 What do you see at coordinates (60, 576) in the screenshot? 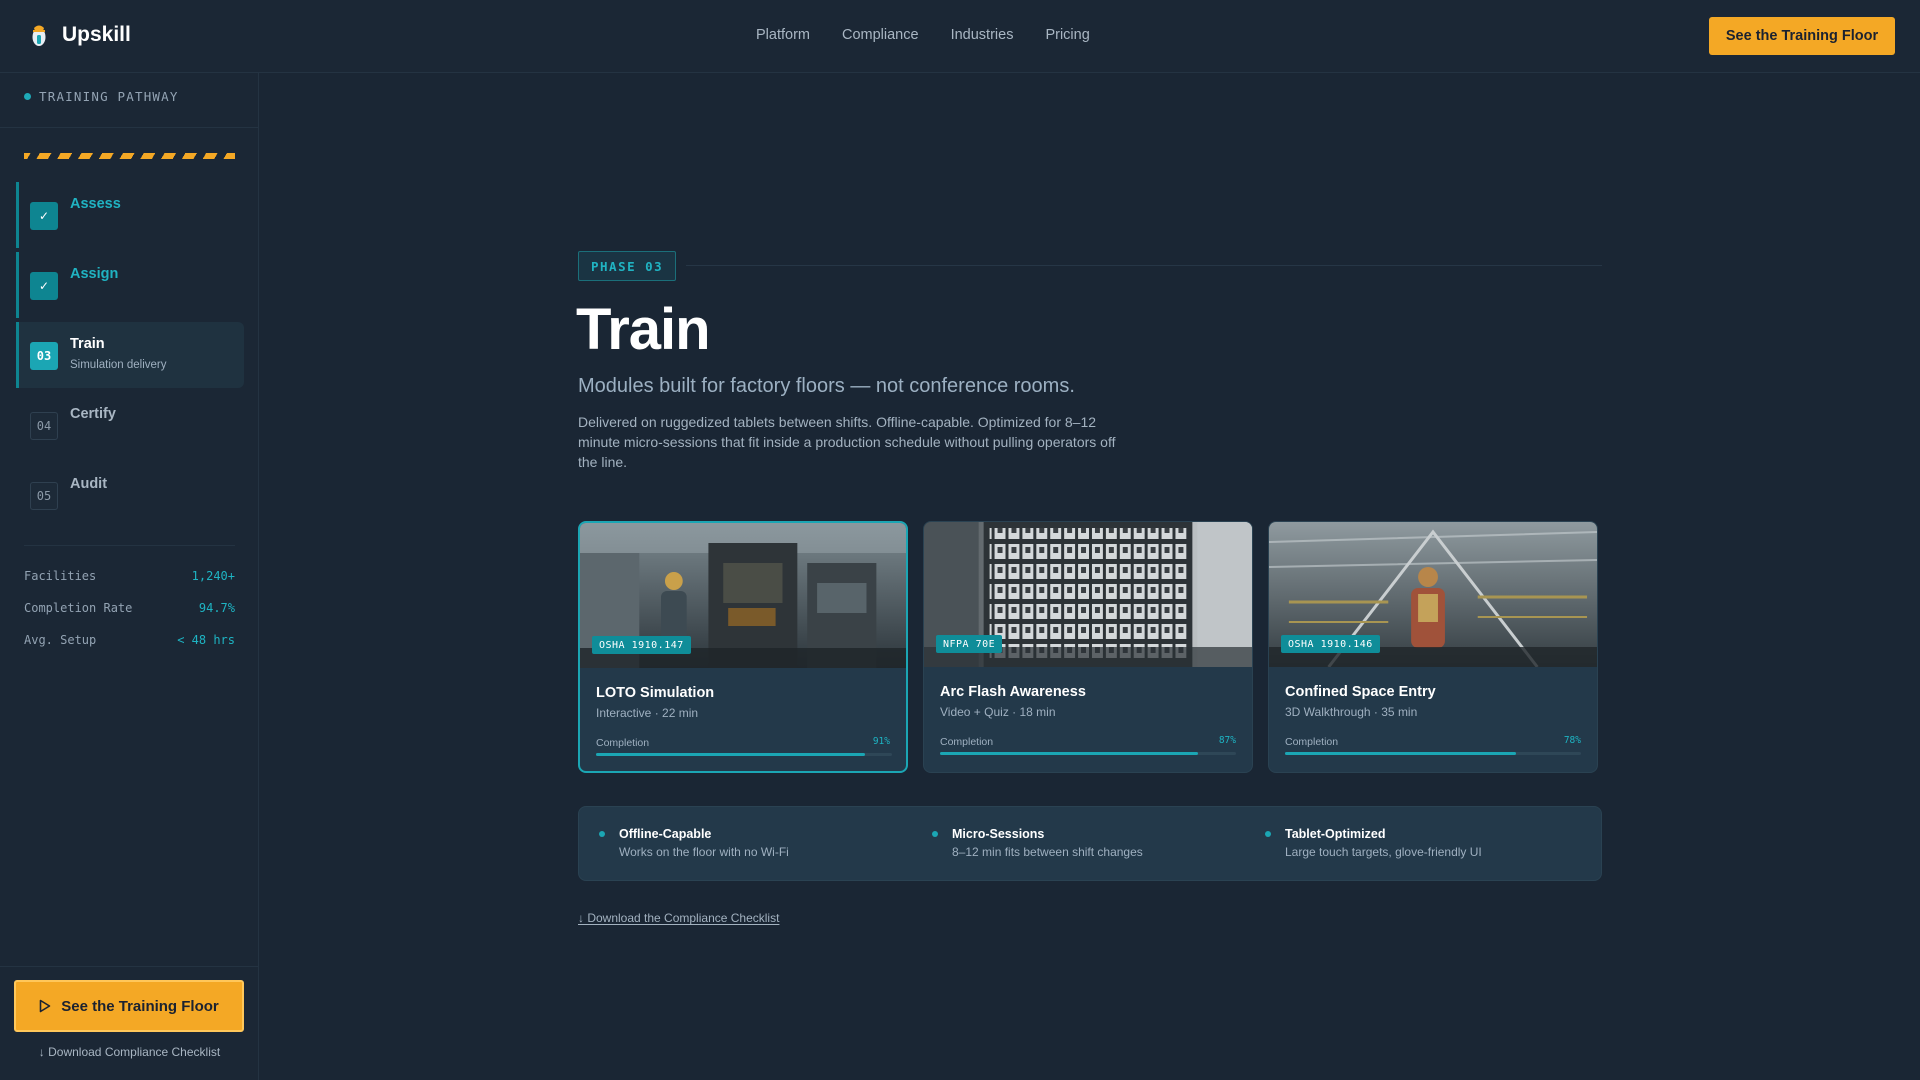
I see `stat-label: Facilities` at bounding box center [60, 576].